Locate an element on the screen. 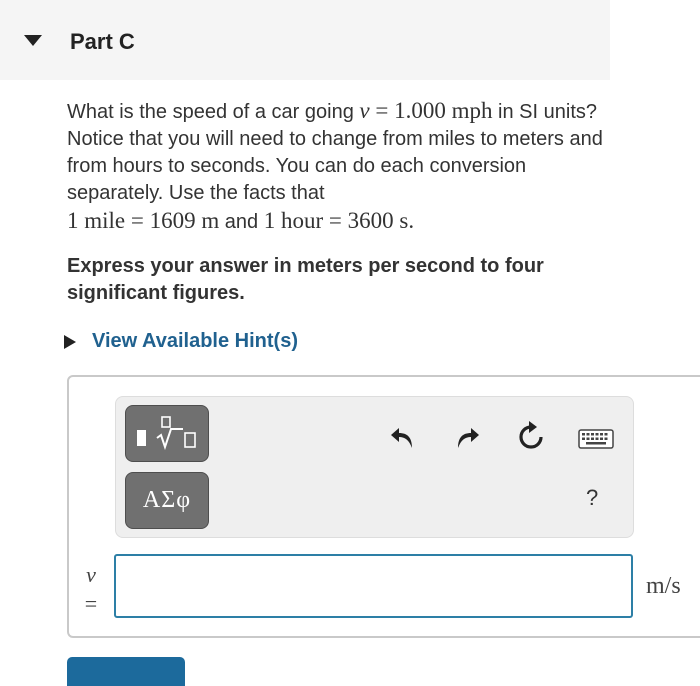 The image size is (700, 686). undo-icon is located at coordinates (401, 438).